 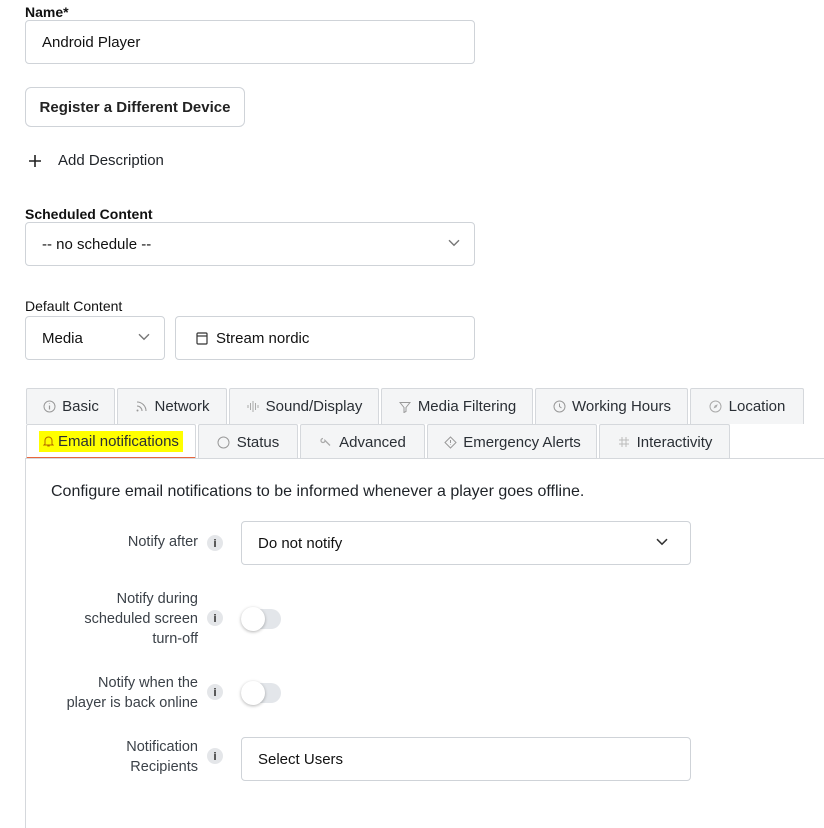 What do you see at coordinates (263, 338) in the screenshot?
I see `default-content-media-value: Stream nordic` at bounding box center [263, 338].